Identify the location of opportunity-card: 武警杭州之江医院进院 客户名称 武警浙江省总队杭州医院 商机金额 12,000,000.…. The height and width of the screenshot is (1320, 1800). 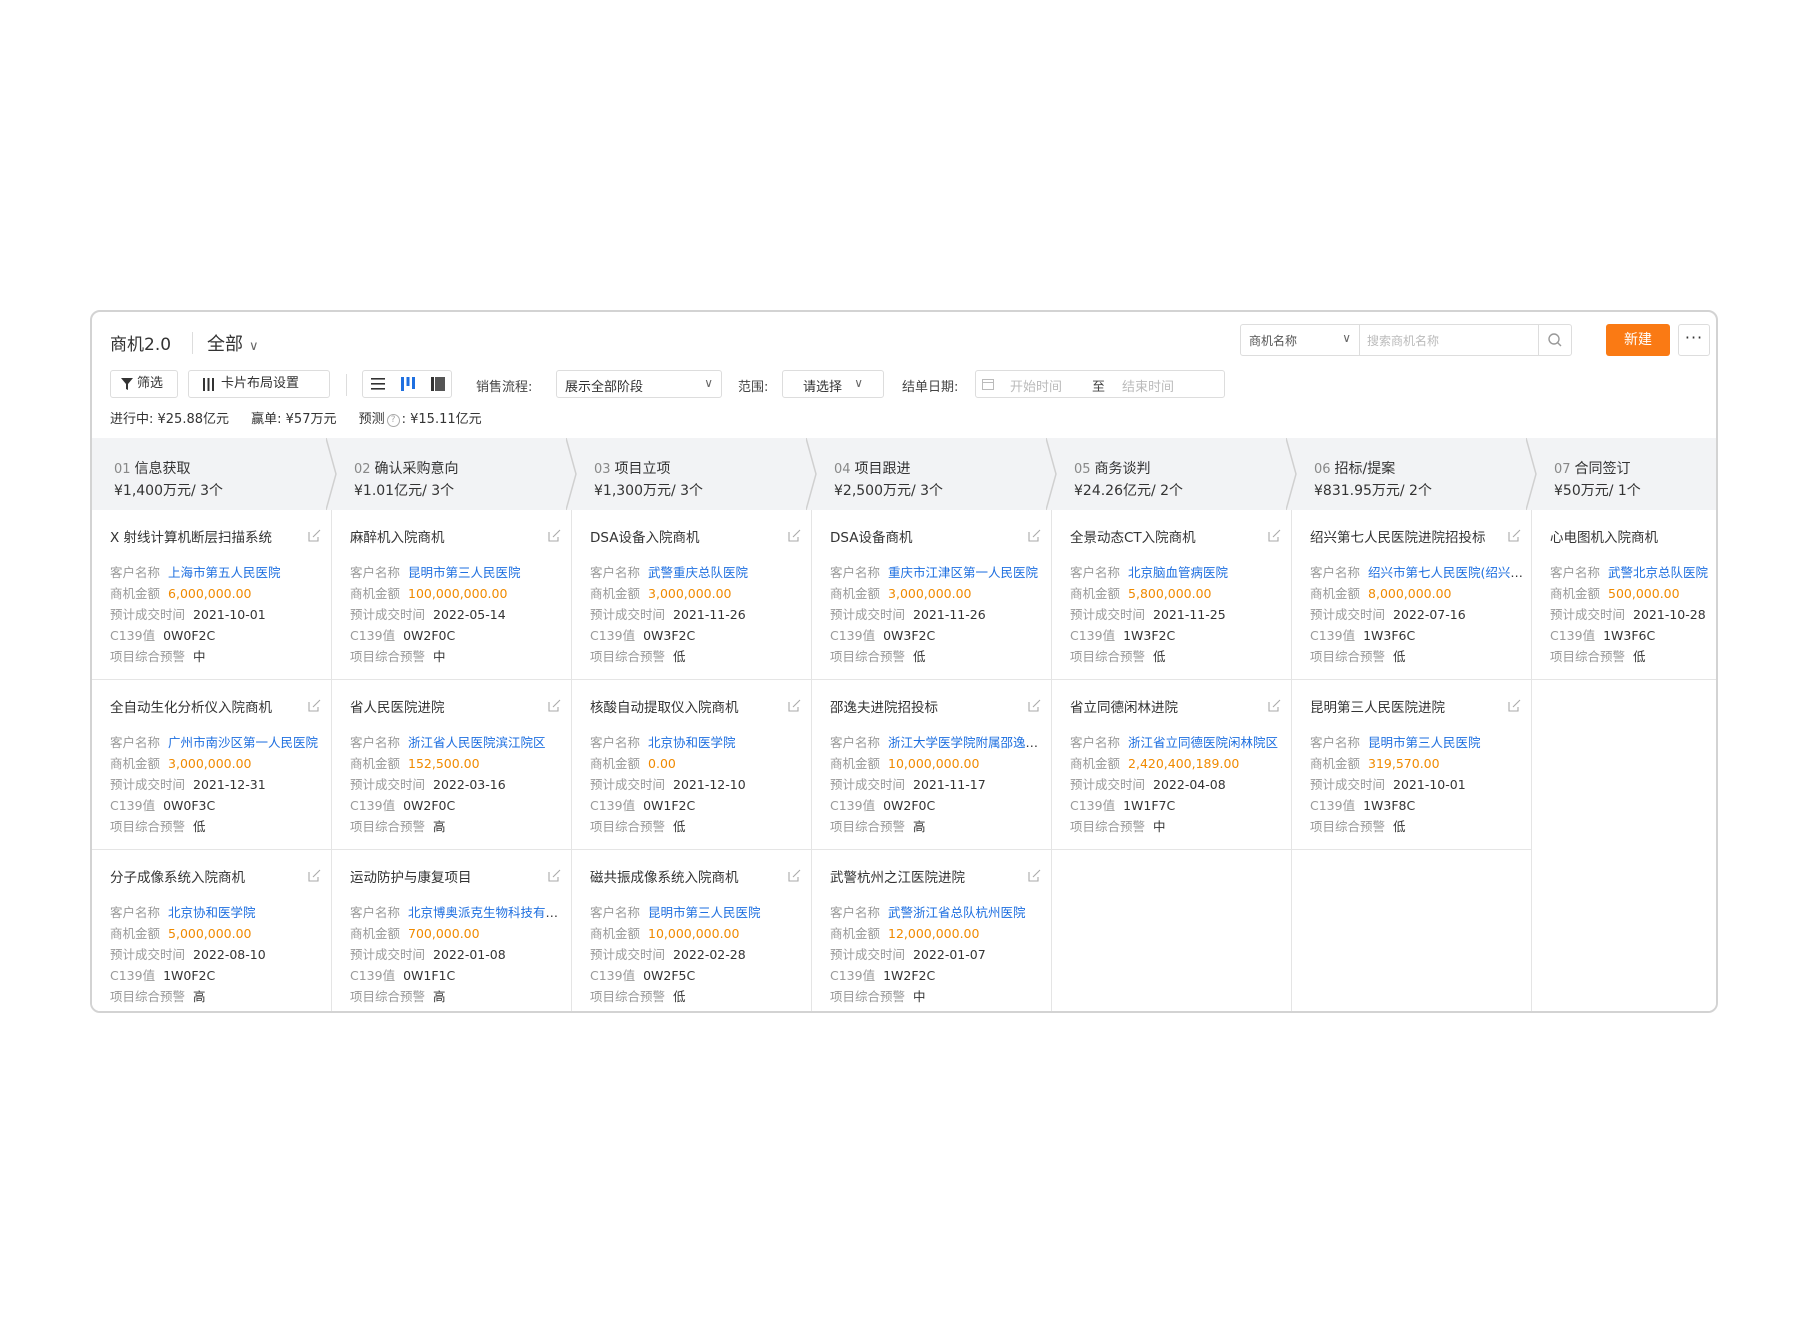
(932, 930).